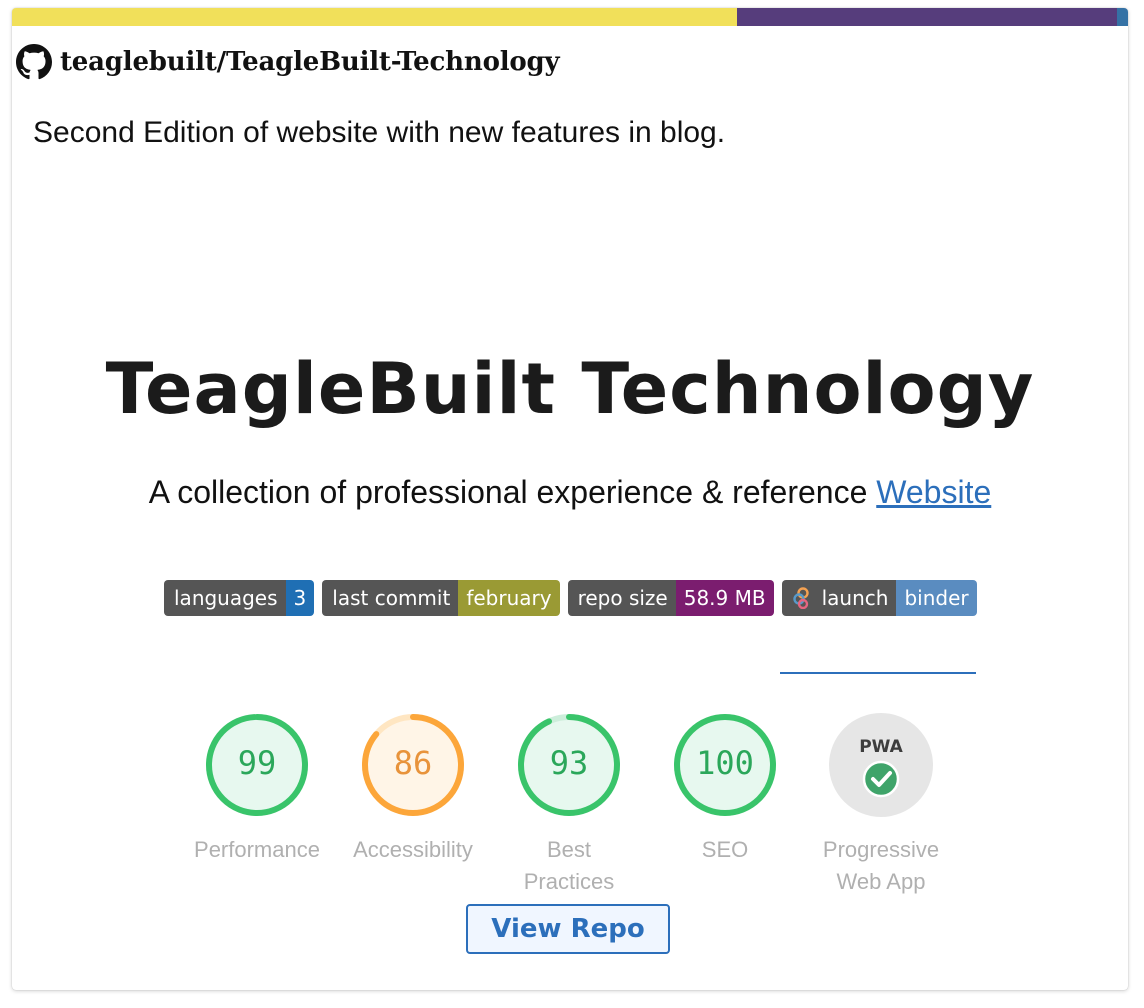  Describe the element at coordinates (881, 865) in the screenshot. I see `score-label: Progressive Web App` at that location.